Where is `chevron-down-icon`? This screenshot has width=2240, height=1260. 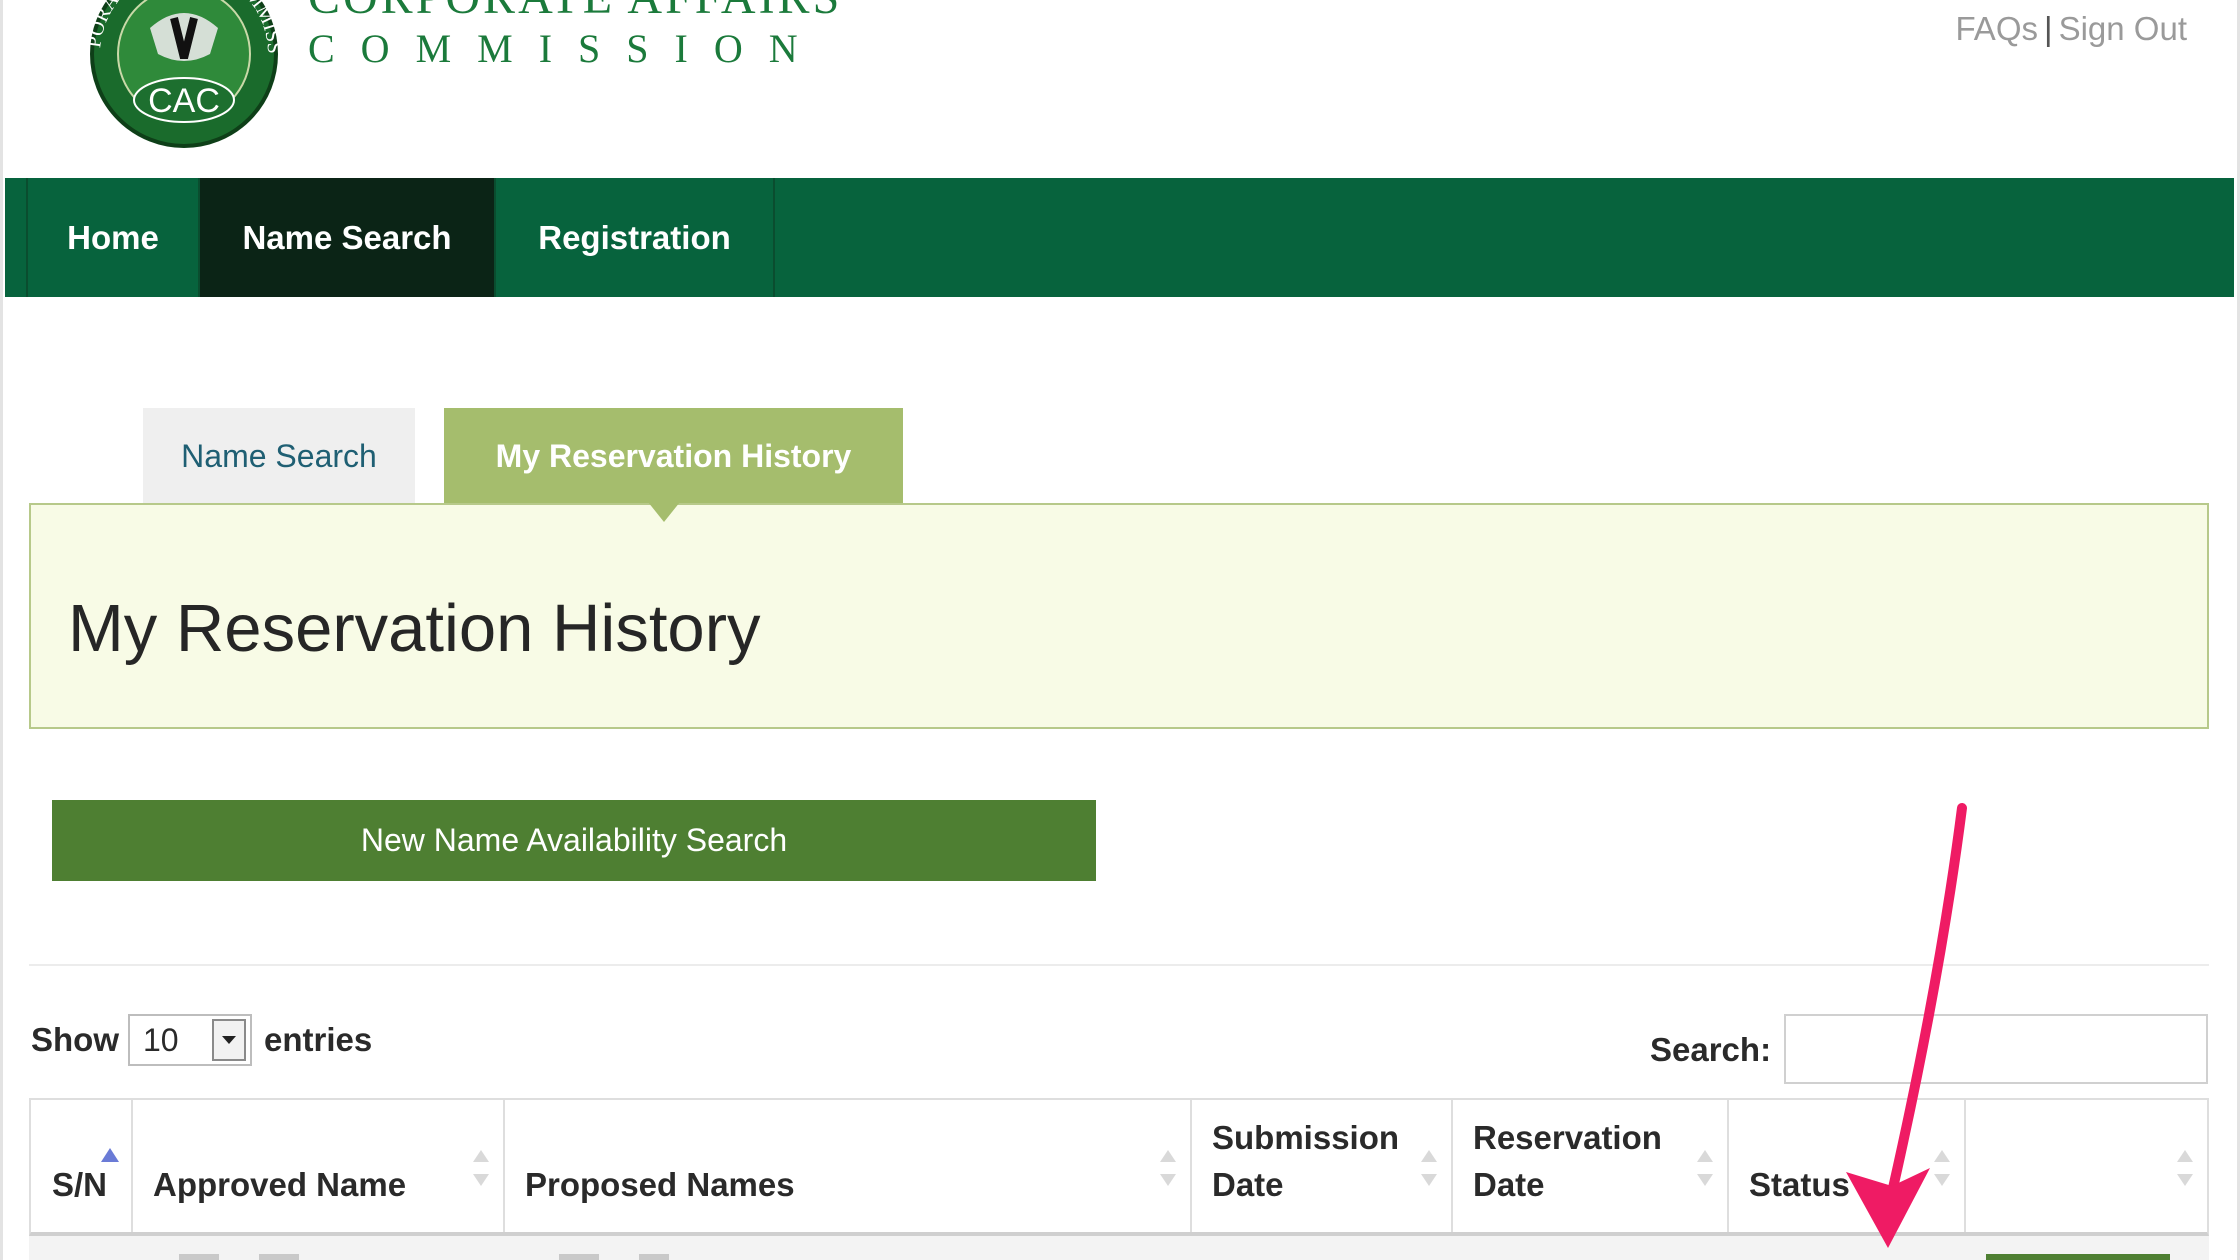 chevron-down-icon is located at coordinates (229, 1040).